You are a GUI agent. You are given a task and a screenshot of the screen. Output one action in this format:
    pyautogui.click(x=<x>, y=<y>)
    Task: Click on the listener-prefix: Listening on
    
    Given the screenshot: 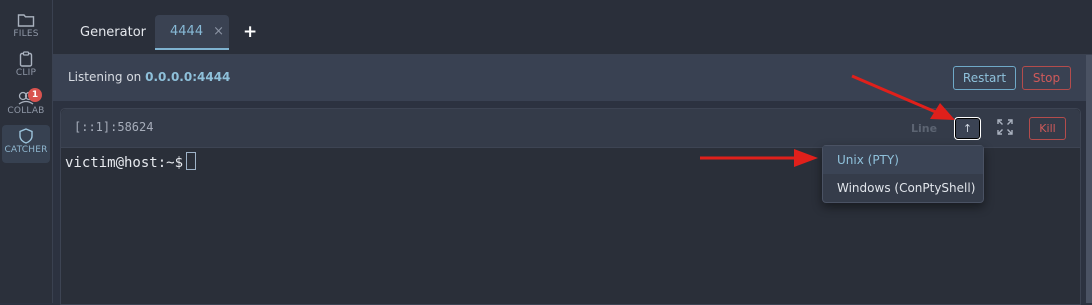 What is the action you would take?
    pyautogui.click(x=105, y=77)
    